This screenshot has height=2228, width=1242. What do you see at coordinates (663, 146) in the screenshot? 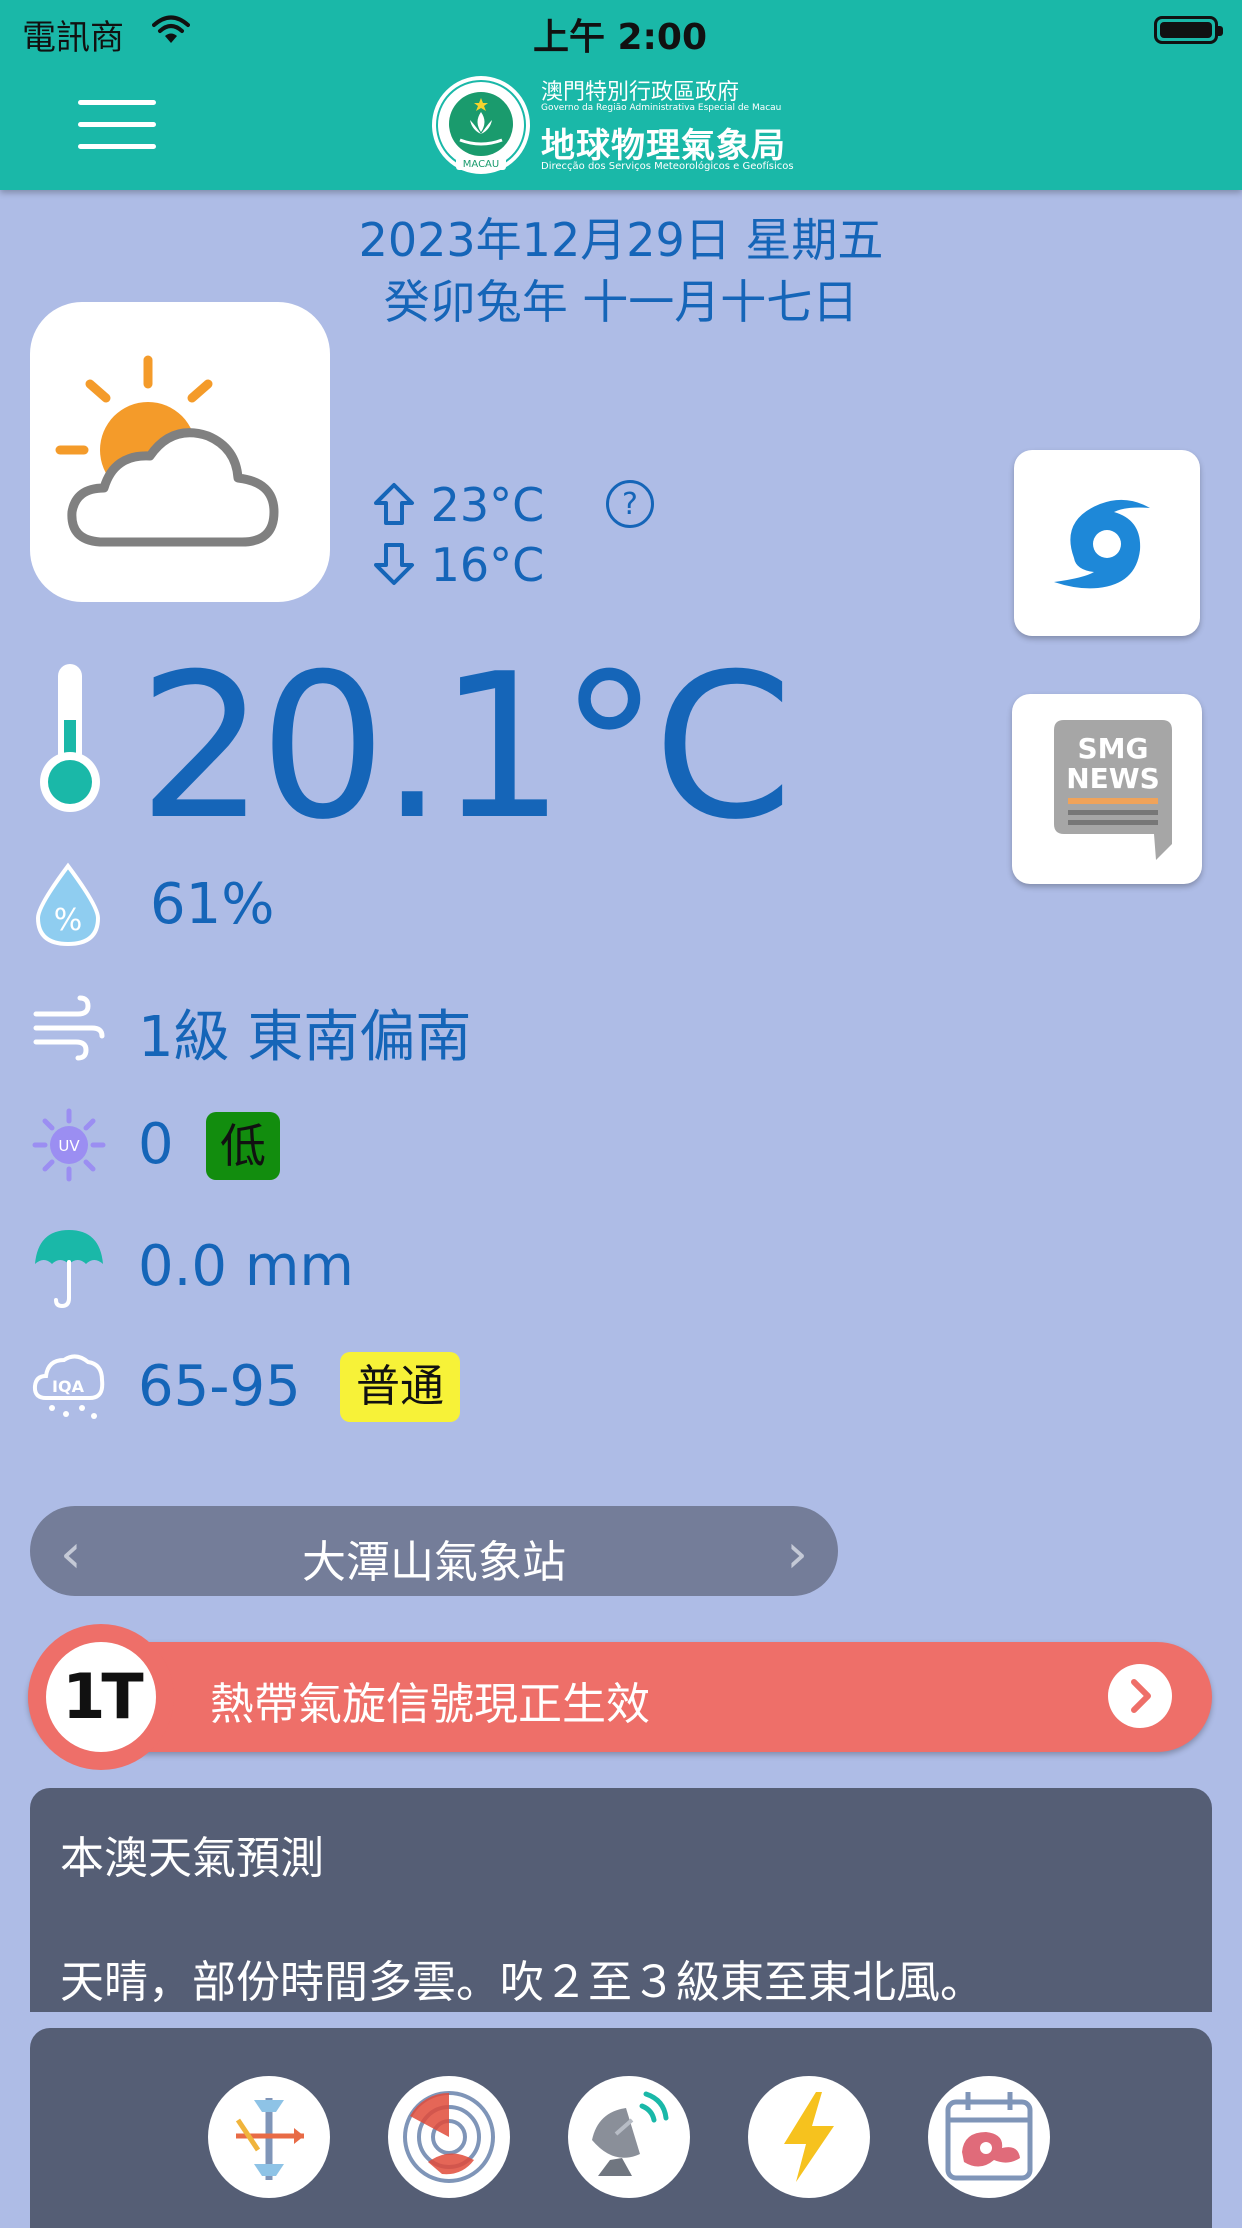
I see `bureau-name: 地球物理氣象局` at bounding box center [663, 146].